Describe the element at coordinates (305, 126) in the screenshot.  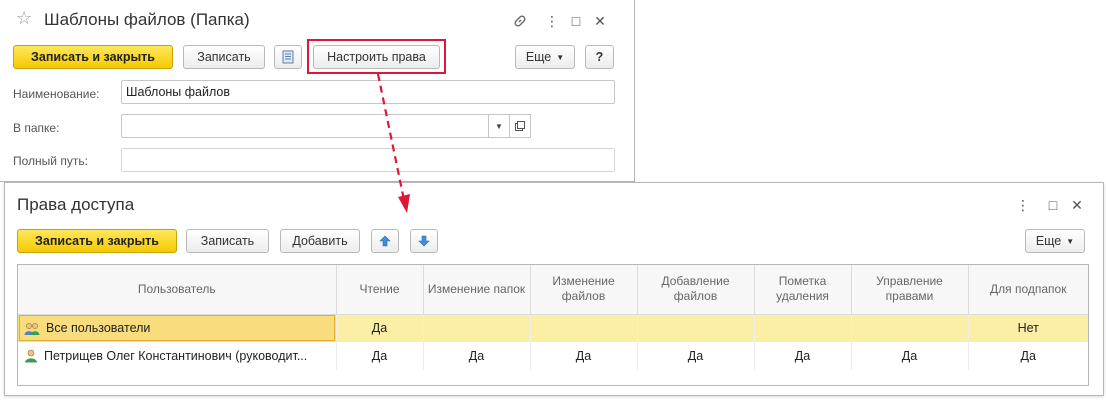
I see `folder-field` at that location.